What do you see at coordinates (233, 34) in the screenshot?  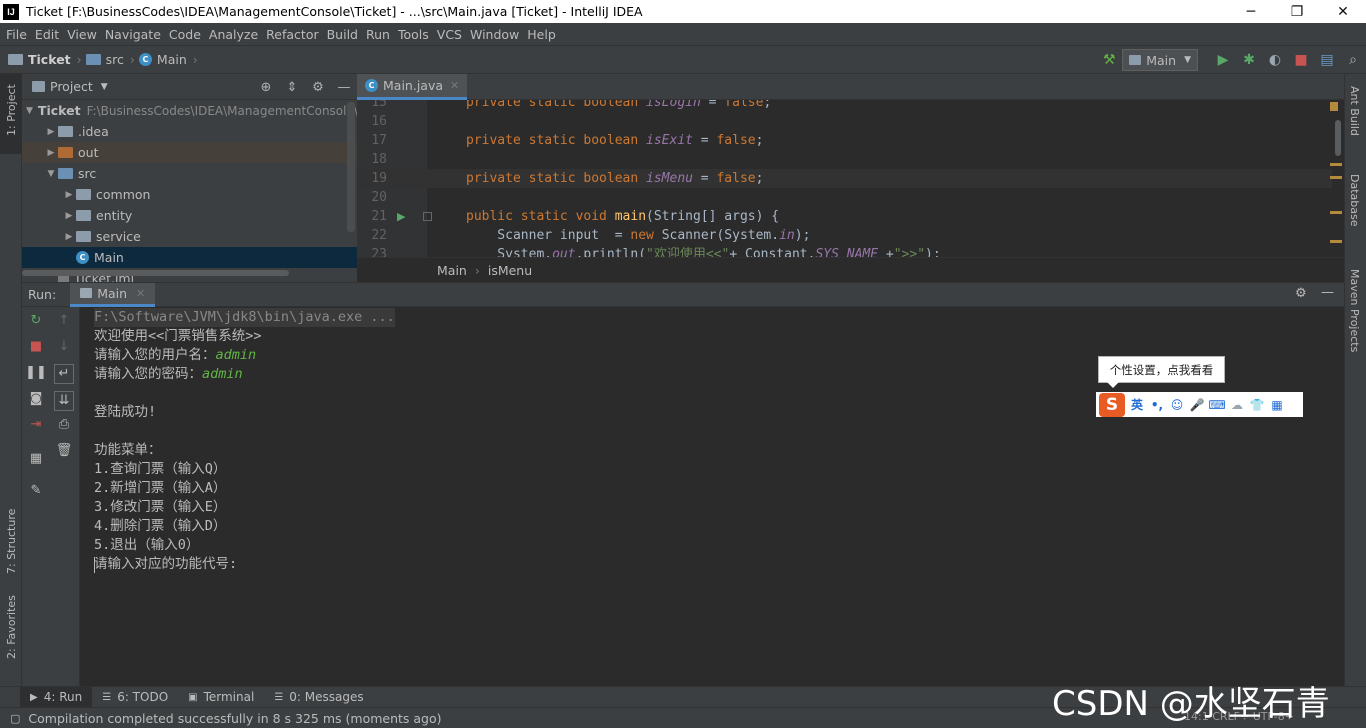 I see `menu-item-analyze: Analyze` at bounding box center [233, 34].